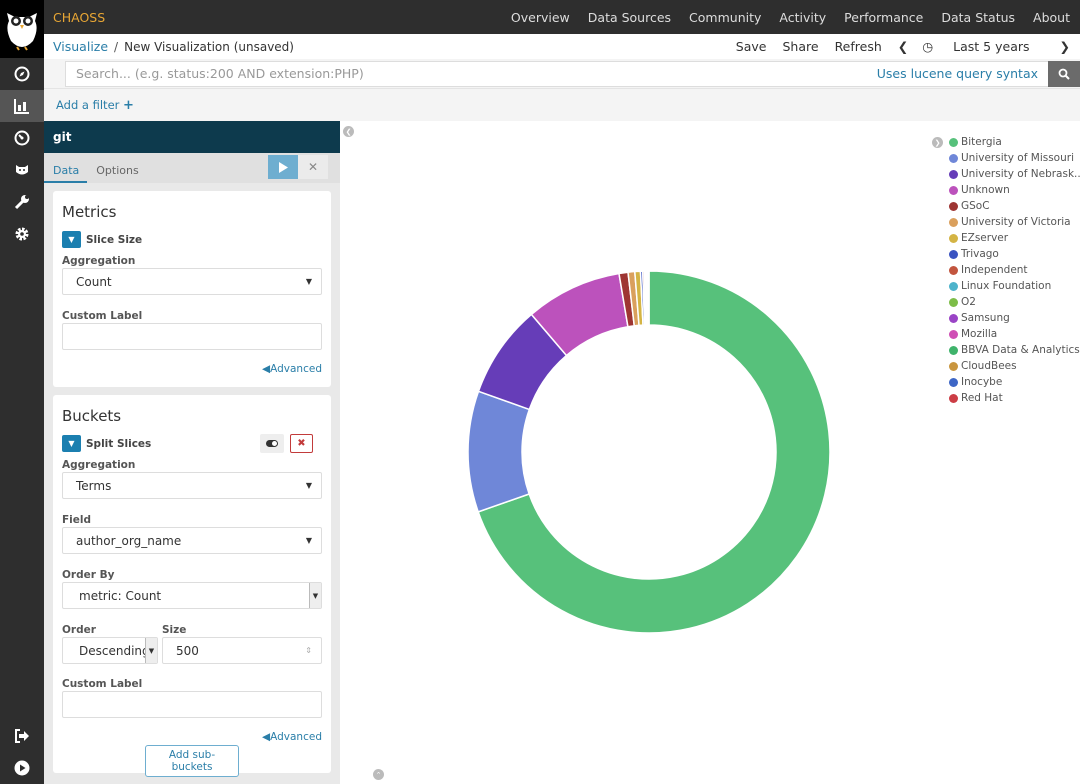 This screenshot has height=784, width=1080. Describe the element at coordinates (71, 443) in the screenshot. I see `toggle-bucket-button: ▼` at that location.